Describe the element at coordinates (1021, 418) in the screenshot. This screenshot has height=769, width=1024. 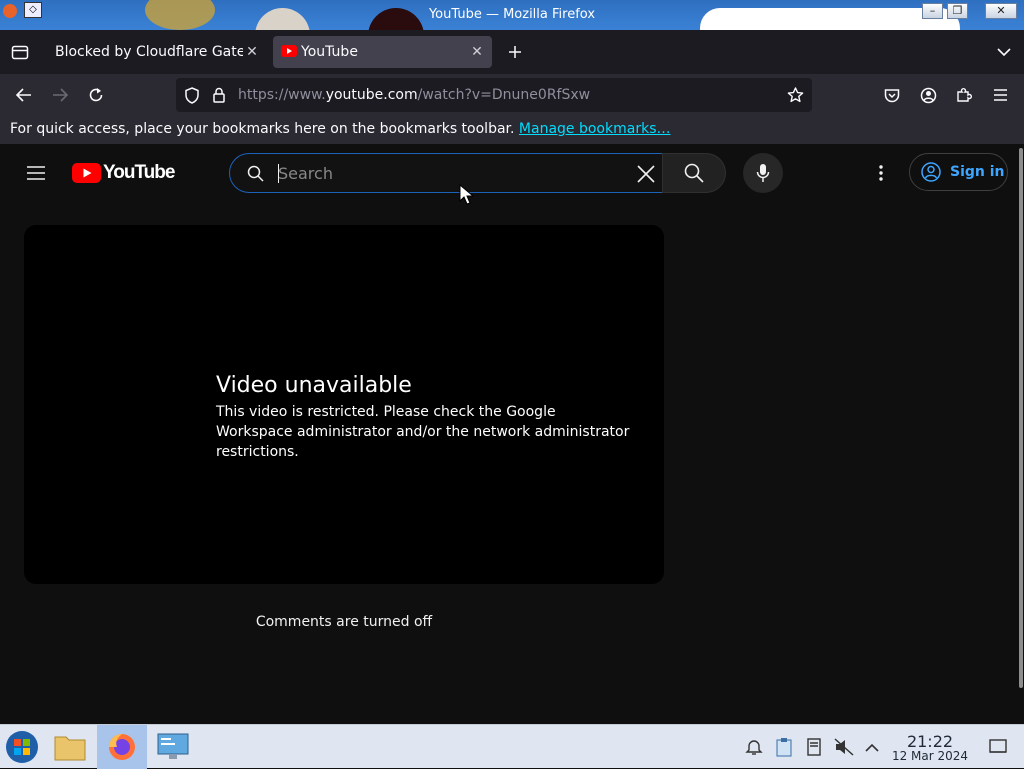
I see `page-scrollbar` at that location.